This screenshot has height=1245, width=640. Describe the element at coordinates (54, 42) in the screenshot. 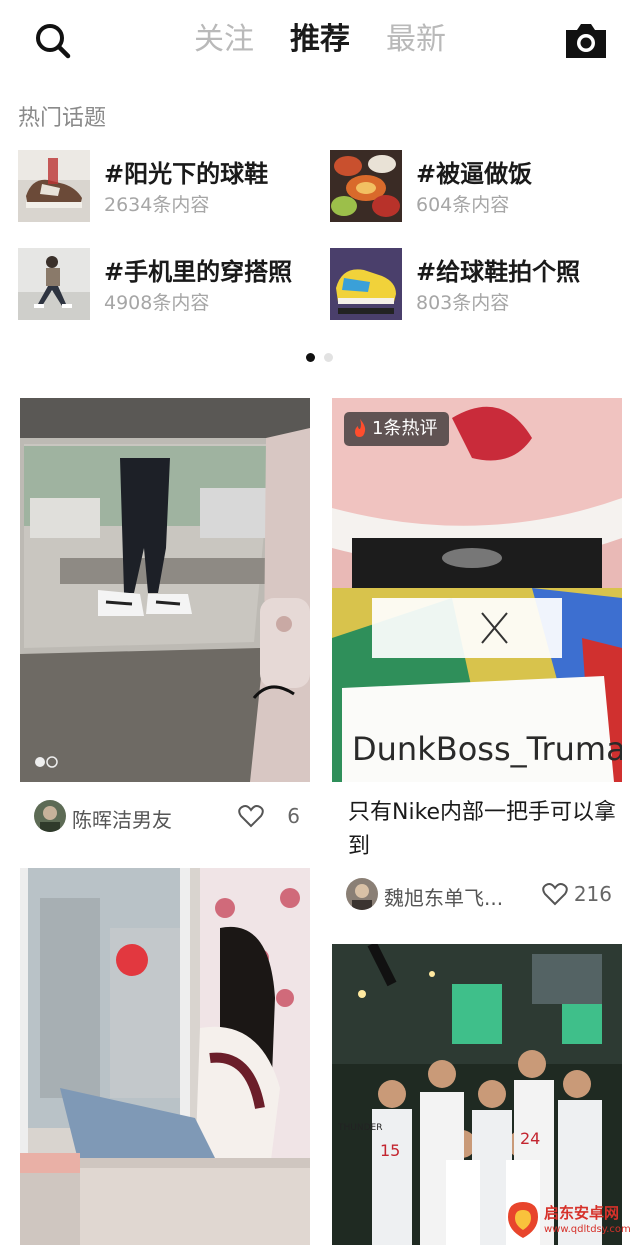

I see `search-icon` at that location.